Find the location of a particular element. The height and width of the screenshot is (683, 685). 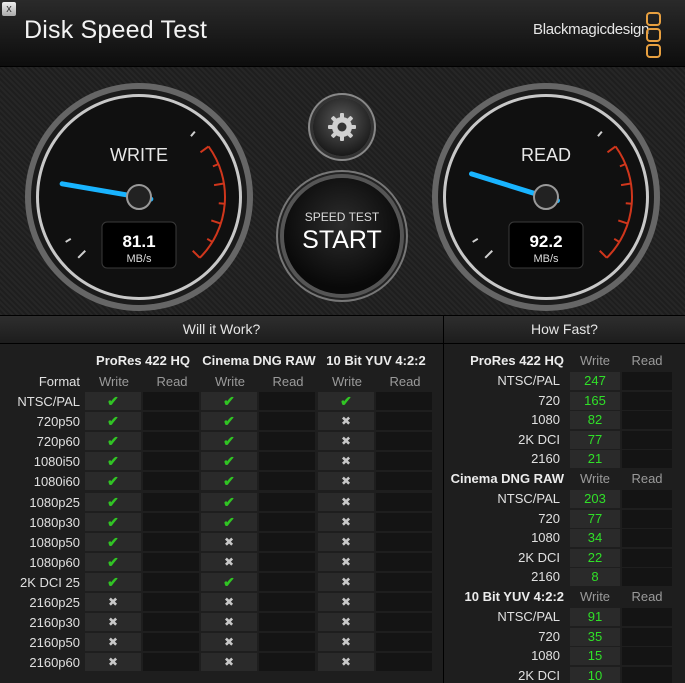

start-button-label: START is located at coordinates (342, 240).